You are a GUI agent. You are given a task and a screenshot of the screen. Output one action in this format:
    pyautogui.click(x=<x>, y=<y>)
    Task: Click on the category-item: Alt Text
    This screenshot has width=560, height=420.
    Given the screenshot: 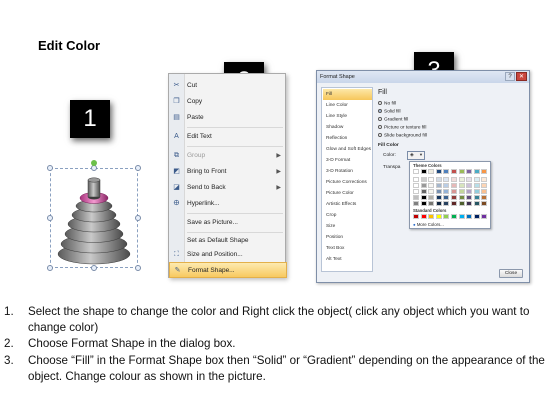 What is the action you would take?
    pyautogui.click(x=347, y=259)
    